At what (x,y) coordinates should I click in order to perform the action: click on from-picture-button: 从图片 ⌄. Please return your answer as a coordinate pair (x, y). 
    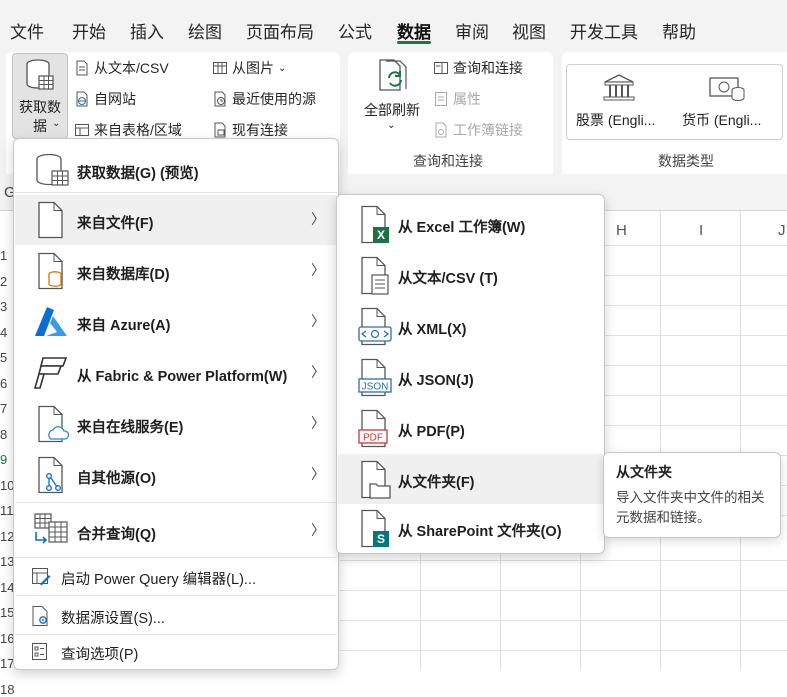
    Looking at the image, I should click on (249, 68).